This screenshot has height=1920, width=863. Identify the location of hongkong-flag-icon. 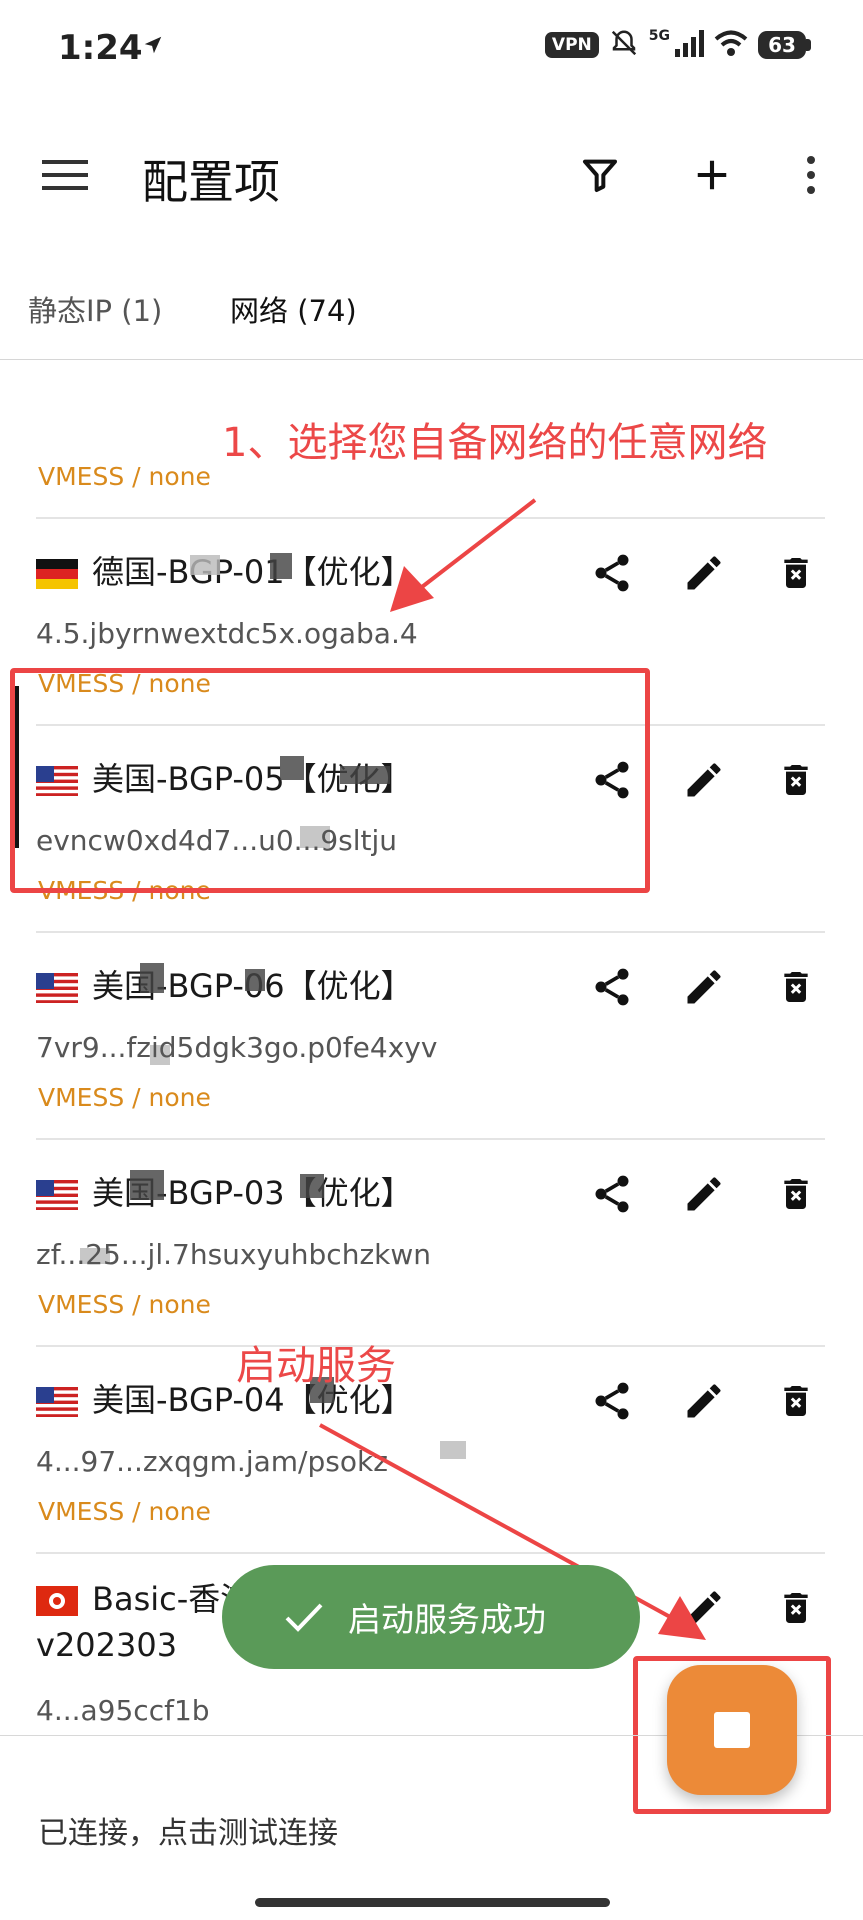
(57, 1601).